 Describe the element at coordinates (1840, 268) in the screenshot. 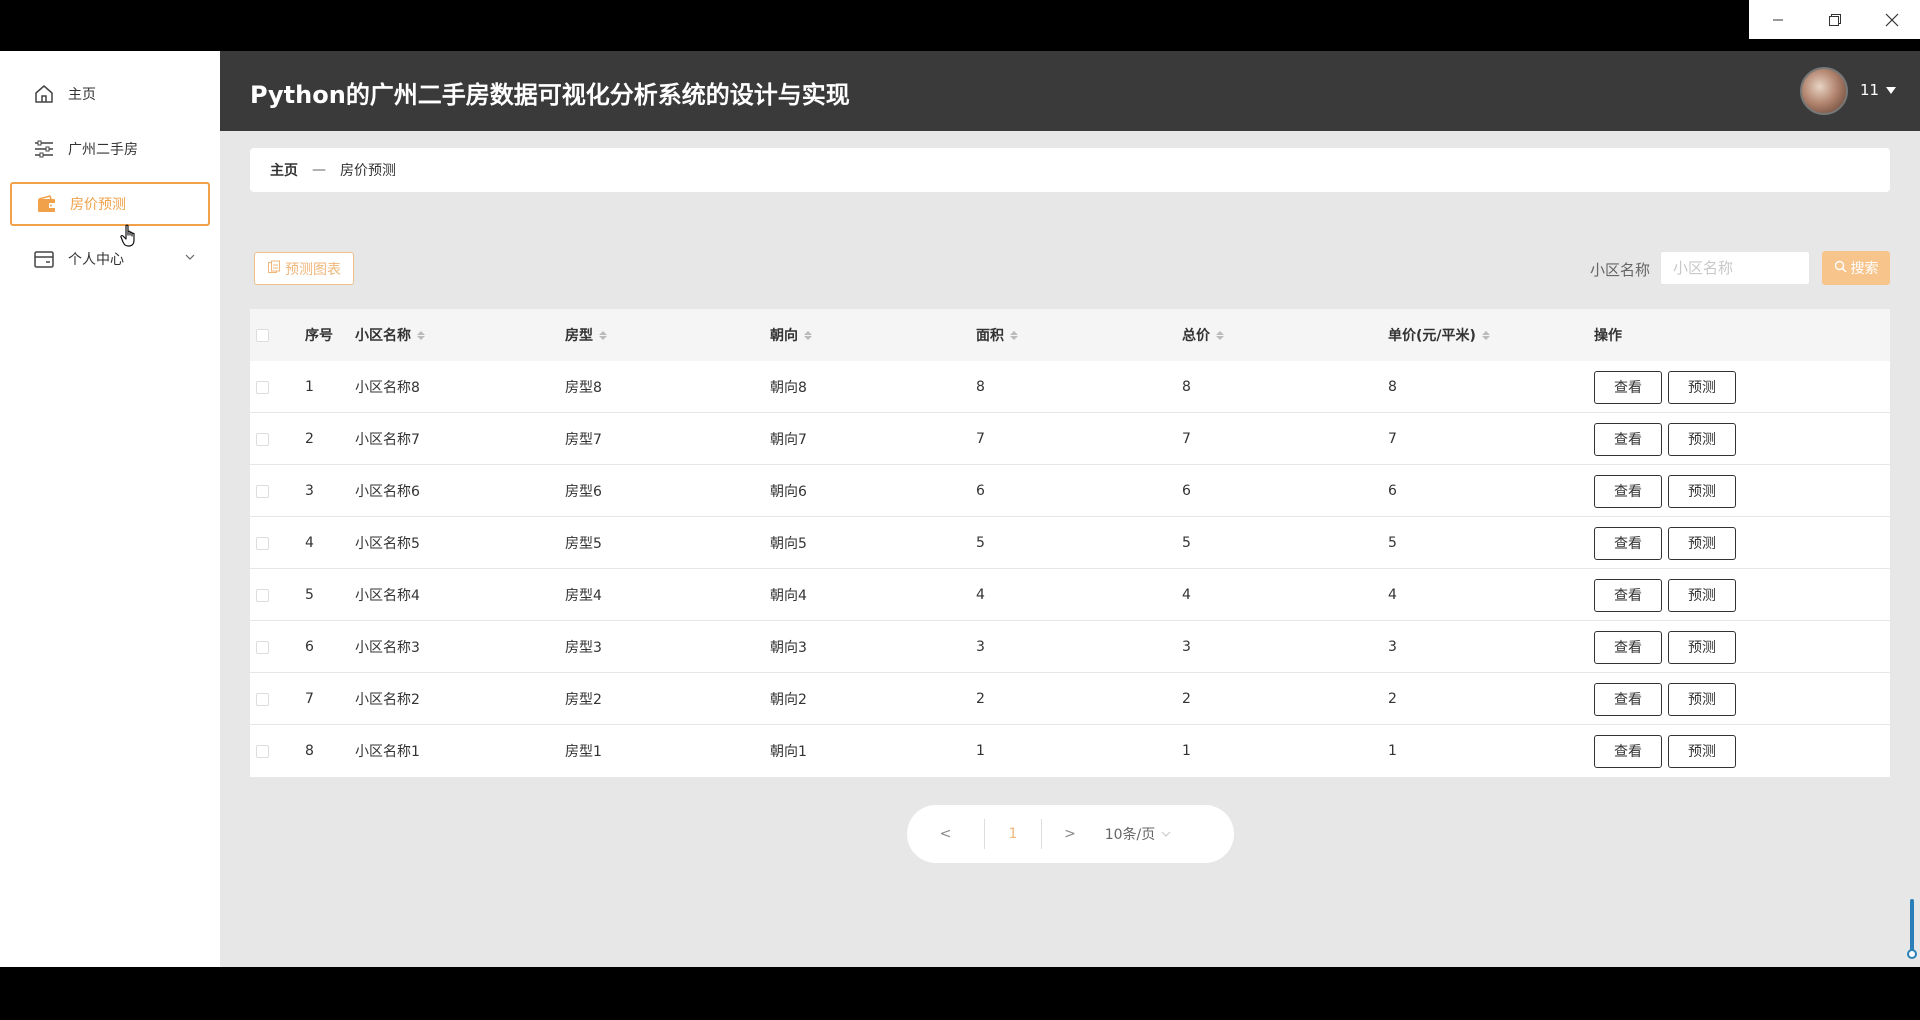

I see `search-icon` at that location.